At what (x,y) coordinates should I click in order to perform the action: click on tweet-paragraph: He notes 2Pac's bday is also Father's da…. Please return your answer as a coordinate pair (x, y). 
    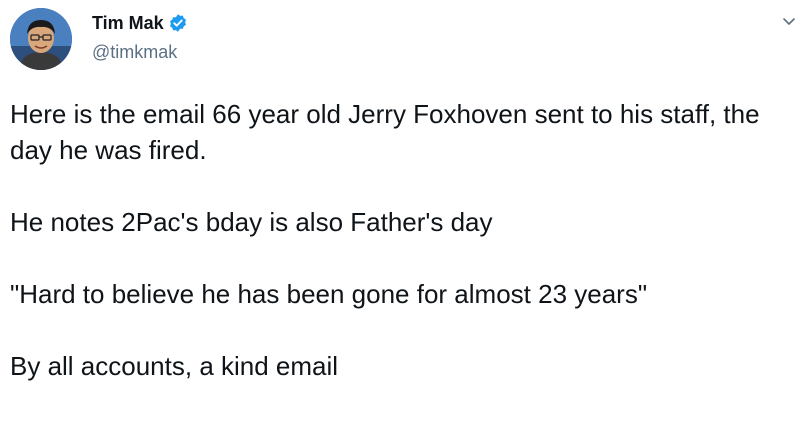
    Looking at the image, I should click on (251, 222).